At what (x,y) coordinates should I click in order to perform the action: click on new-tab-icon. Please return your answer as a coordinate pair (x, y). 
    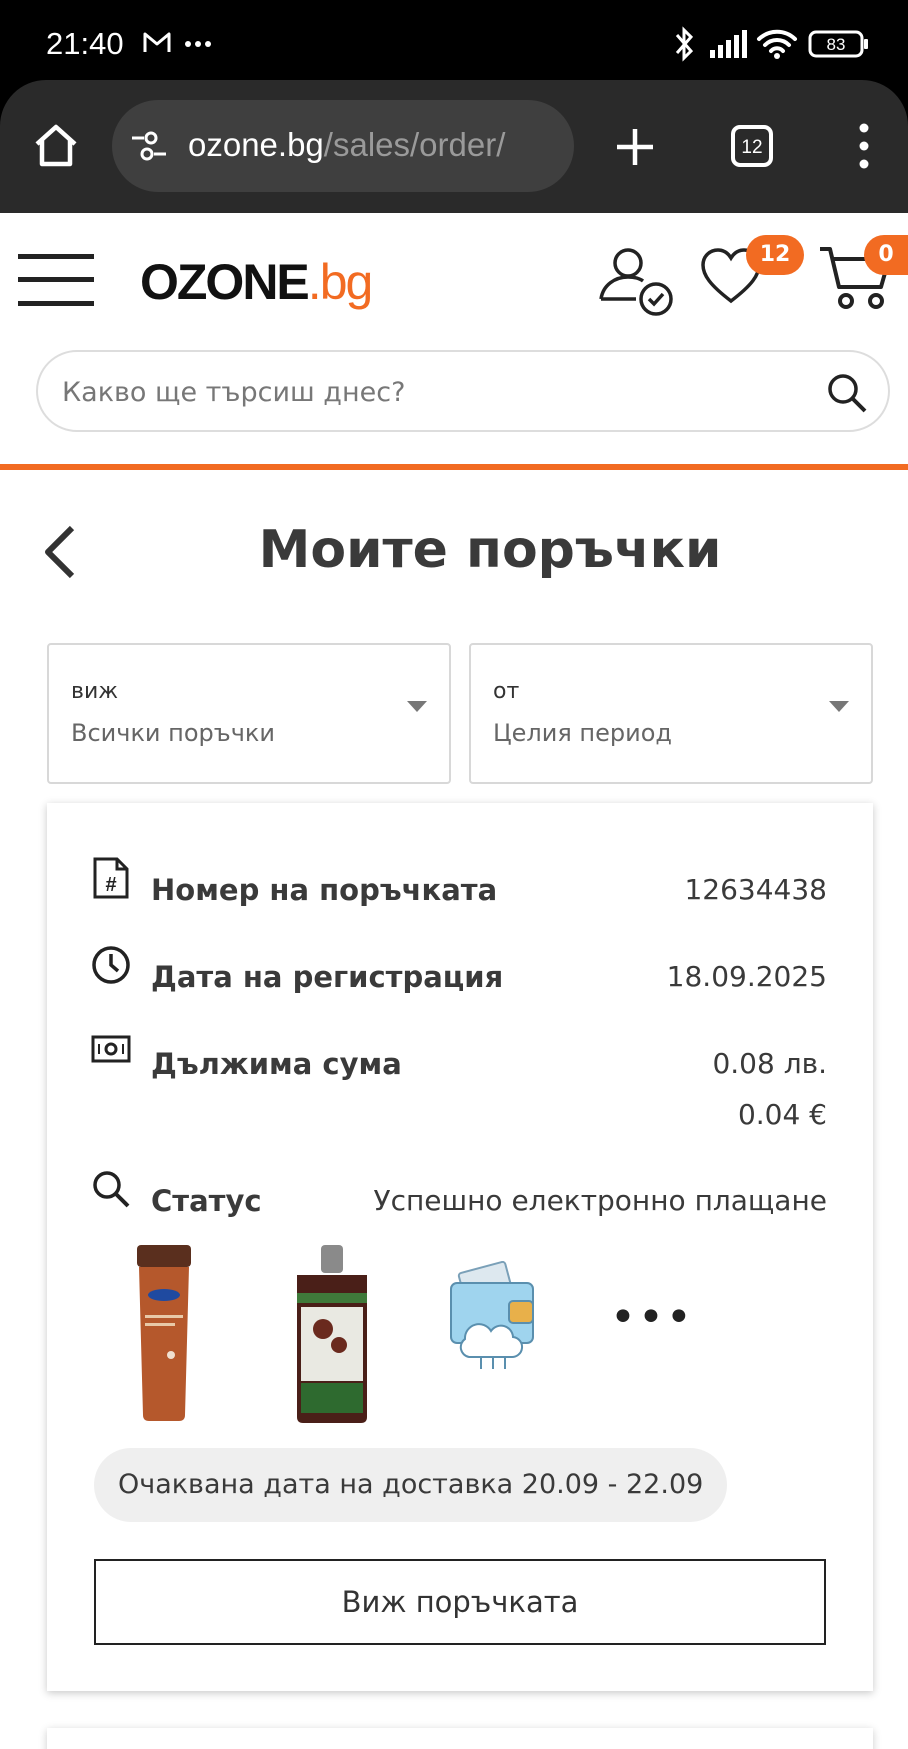
    Looking at the image, I should click on (635, 149).